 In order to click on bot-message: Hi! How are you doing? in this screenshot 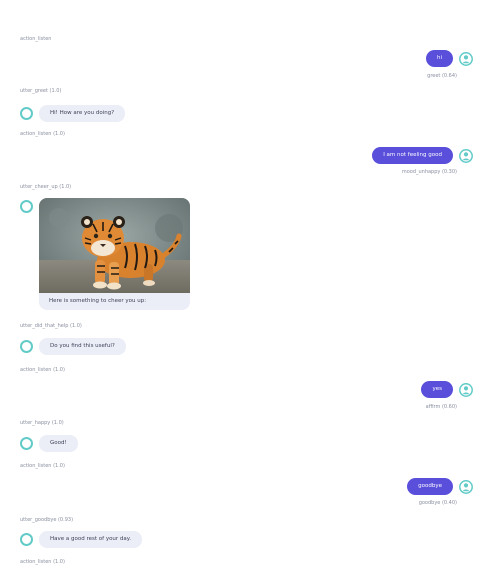, I will do `click(73, 113)`.